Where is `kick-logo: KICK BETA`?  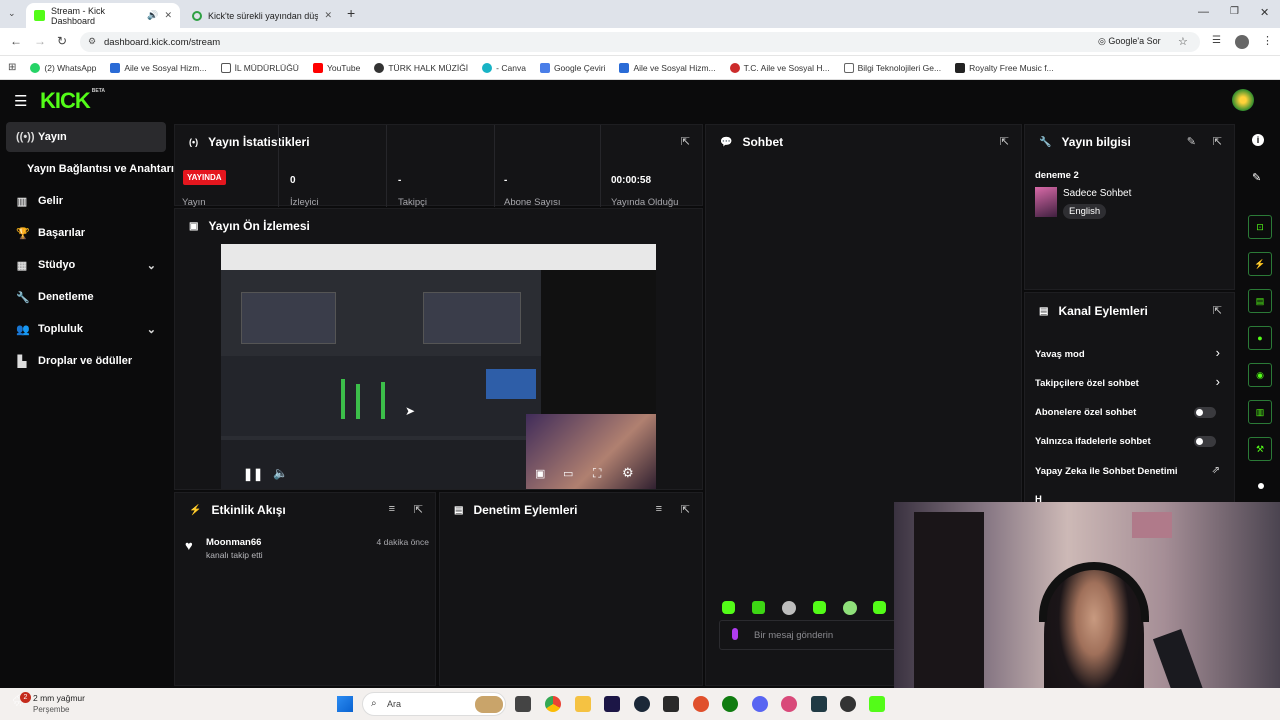 kick-logo: KICK BETA is located at coordinates (72, 101).